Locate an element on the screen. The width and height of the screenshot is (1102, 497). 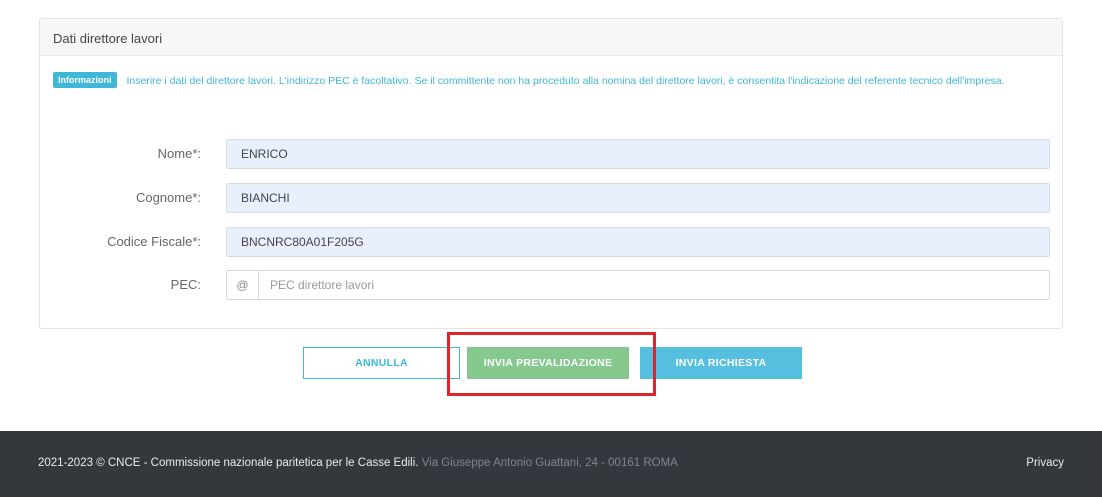
form-row-cognome: Cognome*: BIANCHI is located at coordinates (552, 198).